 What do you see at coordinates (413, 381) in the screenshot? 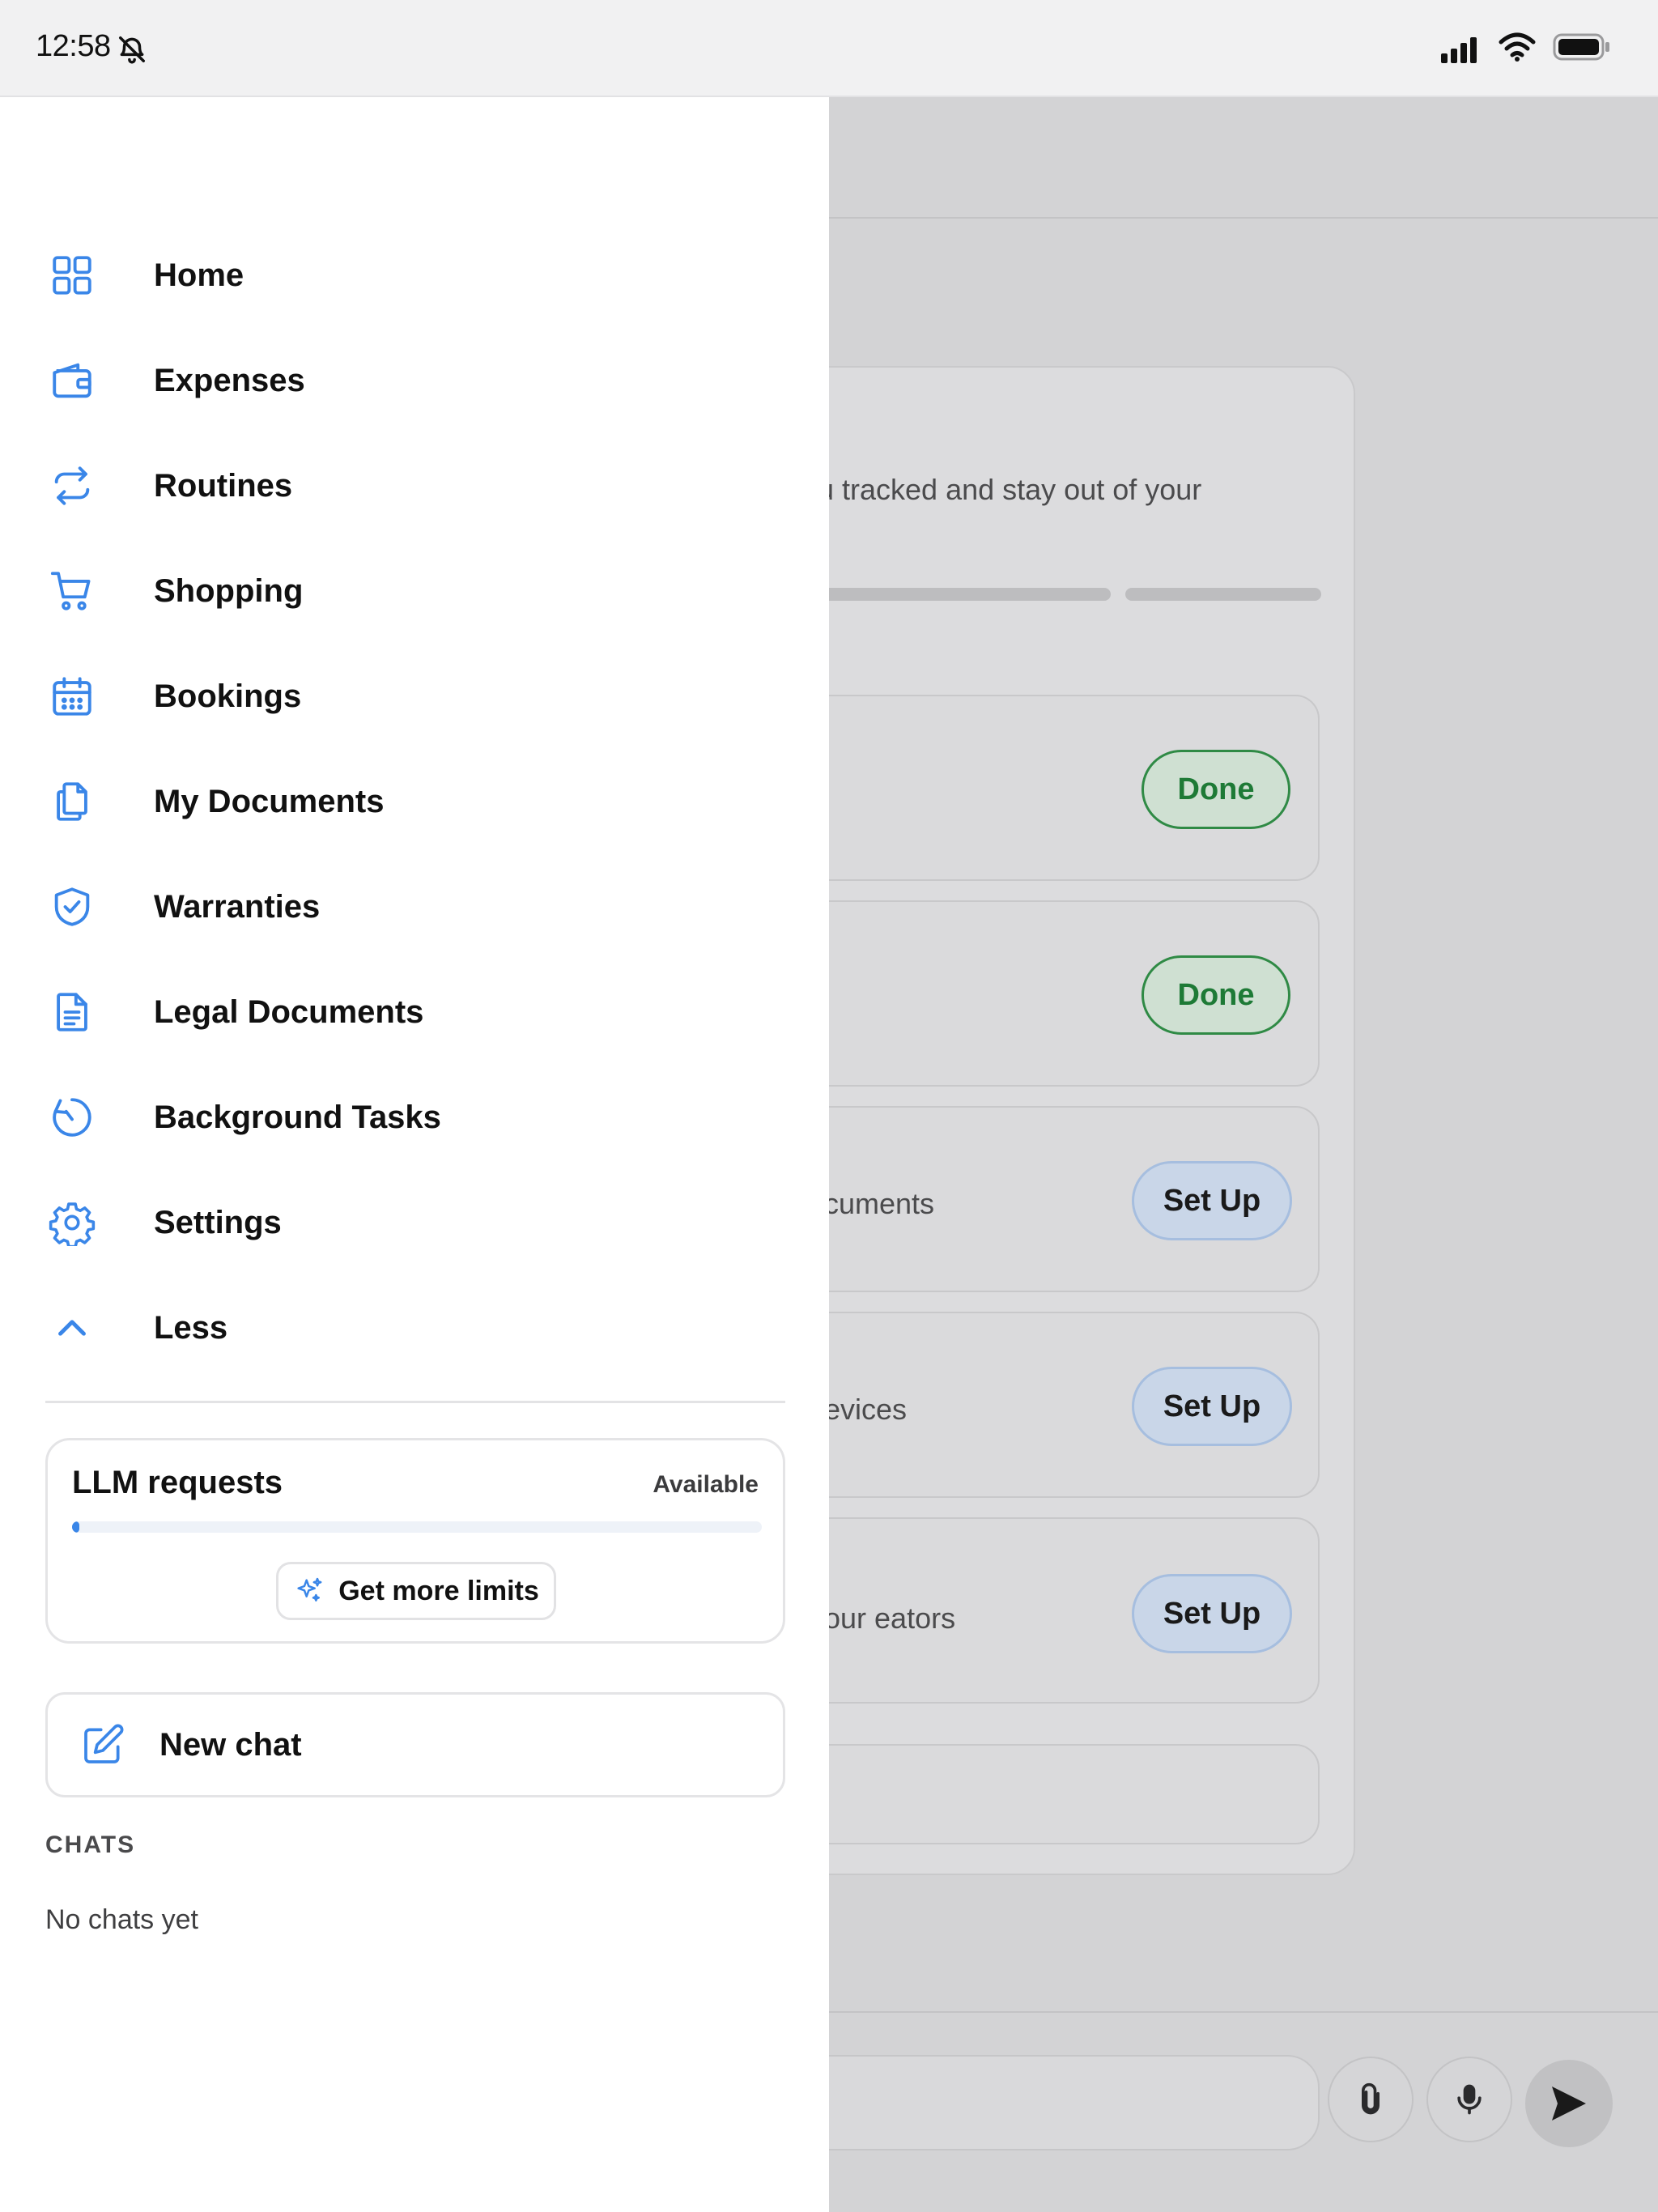
I see `nav-item-expenses: Expenses` at bounding box center [413, 381].